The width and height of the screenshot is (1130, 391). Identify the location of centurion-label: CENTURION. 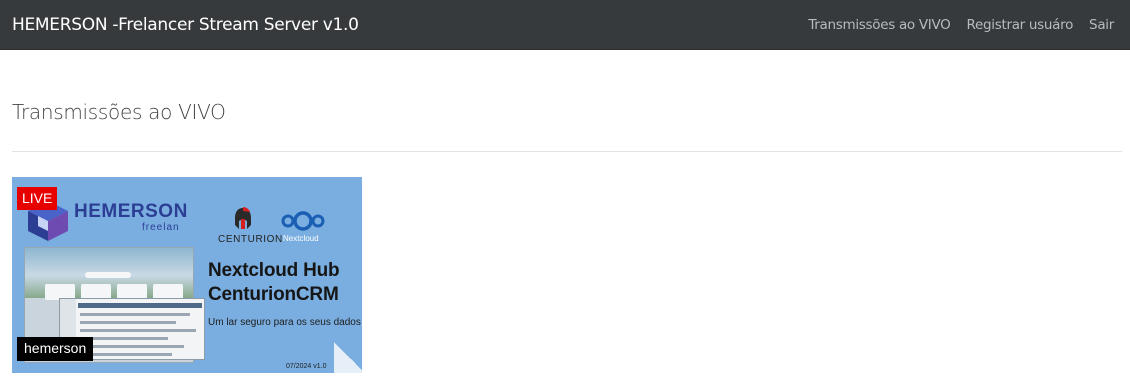
(250, 239).